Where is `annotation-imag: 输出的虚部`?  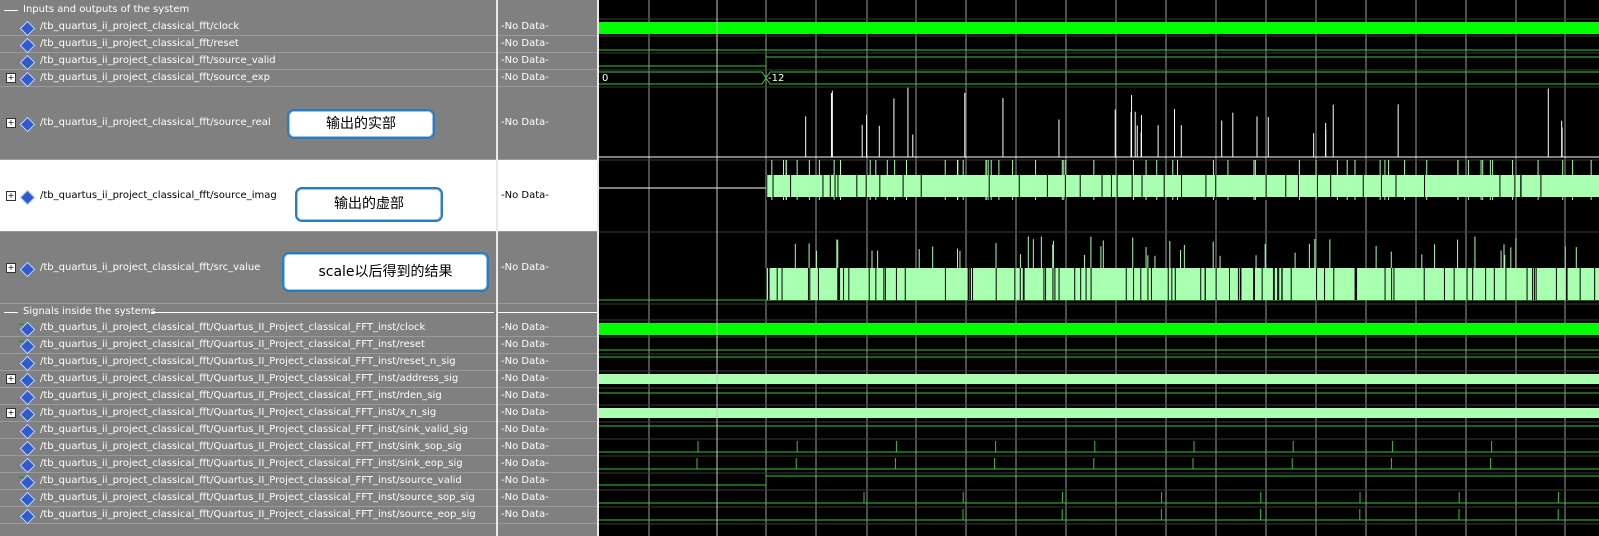
annotation-imag: 输出的虚部 is located at coordinates (369, 204).